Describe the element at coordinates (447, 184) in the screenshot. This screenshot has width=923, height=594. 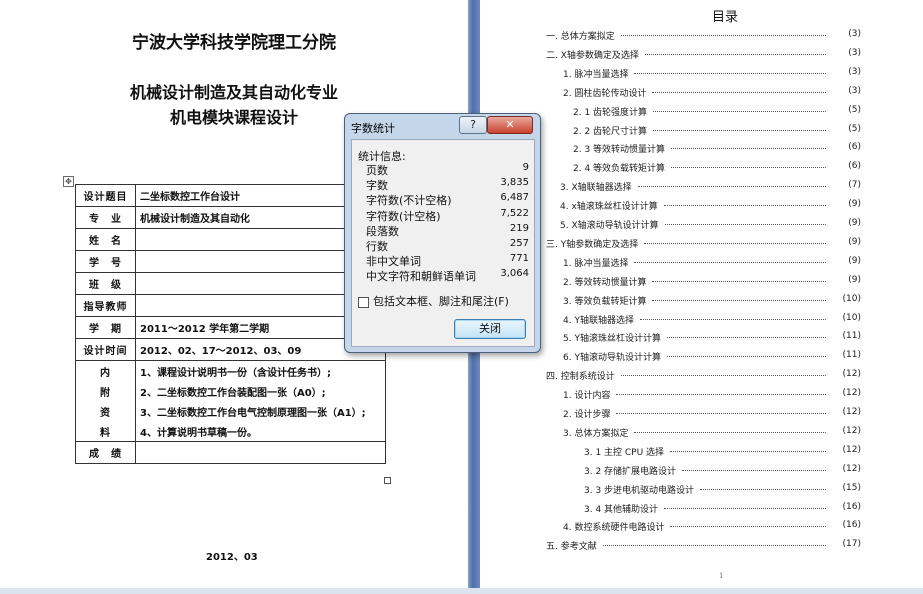
I see `stat-row: 字数 3,835` at that location.